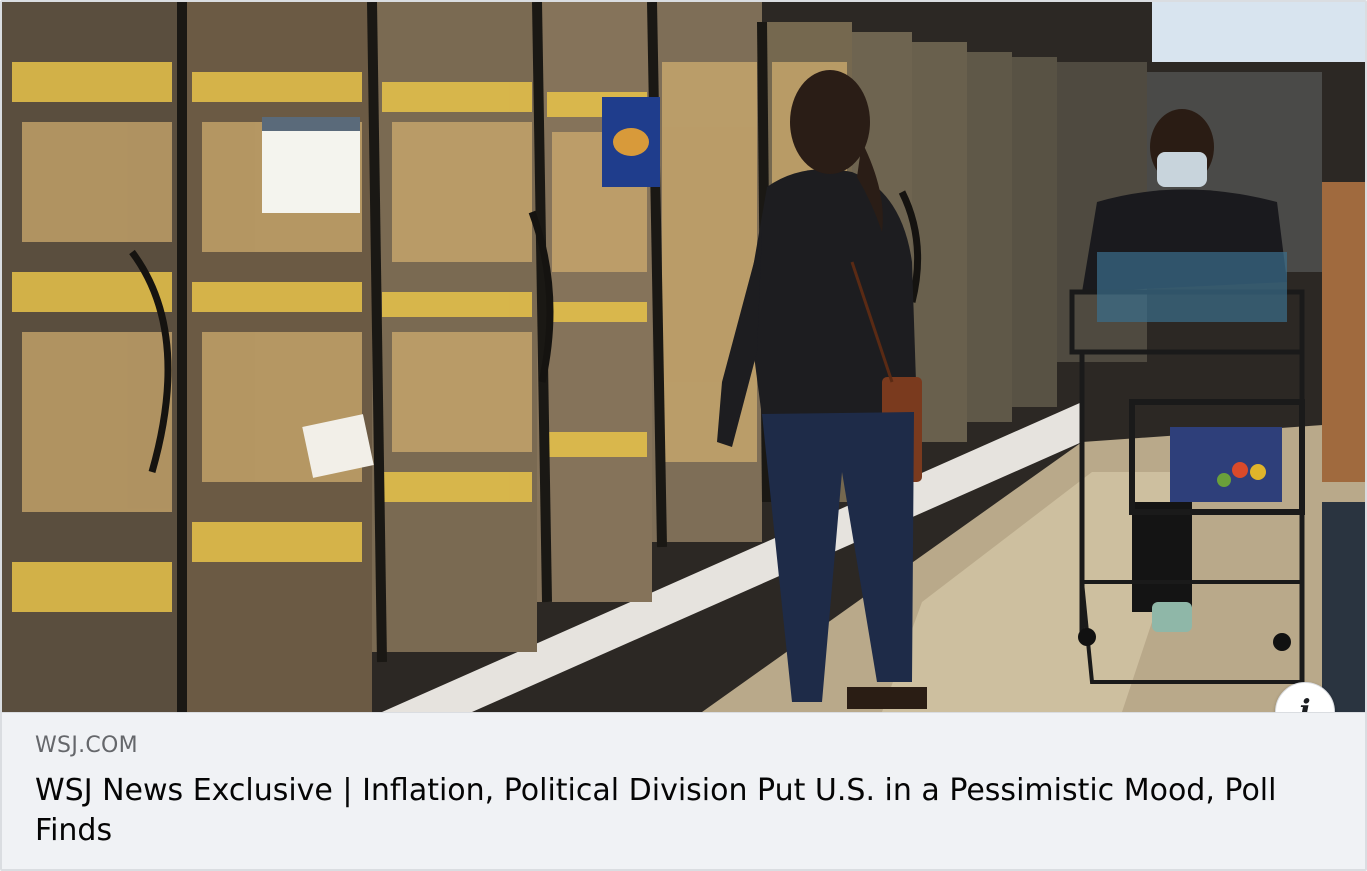 The image size is (1367, 871). What do you see at coordinates (1305, 703) in the screenshot?
I see `info-icon: i` at bounding box center [1305, 703].